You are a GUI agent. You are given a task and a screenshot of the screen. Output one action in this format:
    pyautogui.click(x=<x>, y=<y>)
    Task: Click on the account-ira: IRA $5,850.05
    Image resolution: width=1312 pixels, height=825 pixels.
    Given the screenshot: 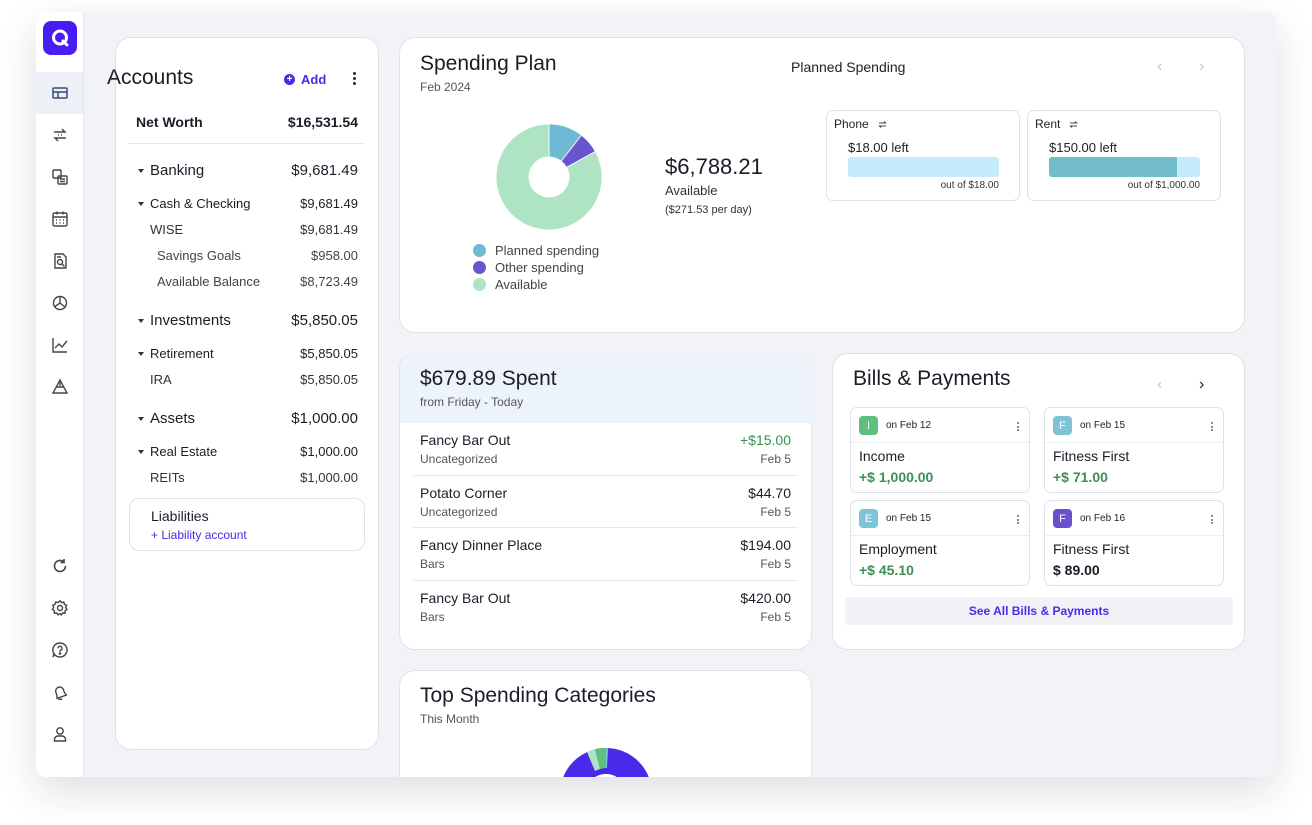 What is the action you would take?
    pyautogui.click(x=254, y=379)
    